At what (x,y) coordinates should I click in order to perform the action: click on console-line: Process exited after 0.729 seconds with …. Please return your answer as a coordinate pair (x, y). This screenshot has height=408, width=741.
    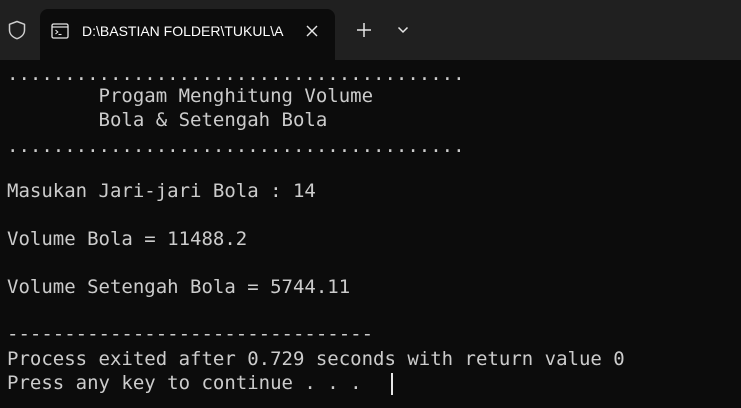
    Looking at the image, I should click on (316, 359).